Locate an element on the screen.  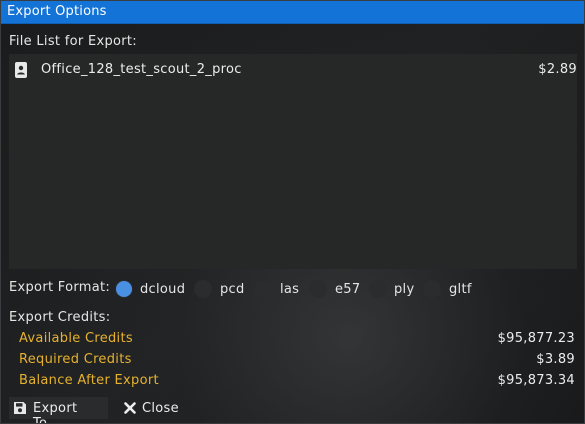
file-price: $2.89 is located at coordinates (557, 69).